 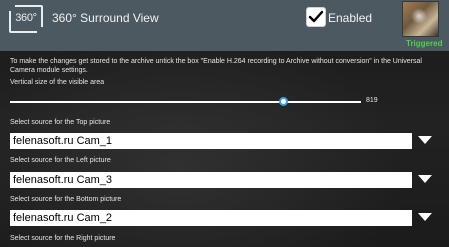 I want to click on source-select-left-value: felenasoft.ru Cam_3, so click(x=63, y=180).